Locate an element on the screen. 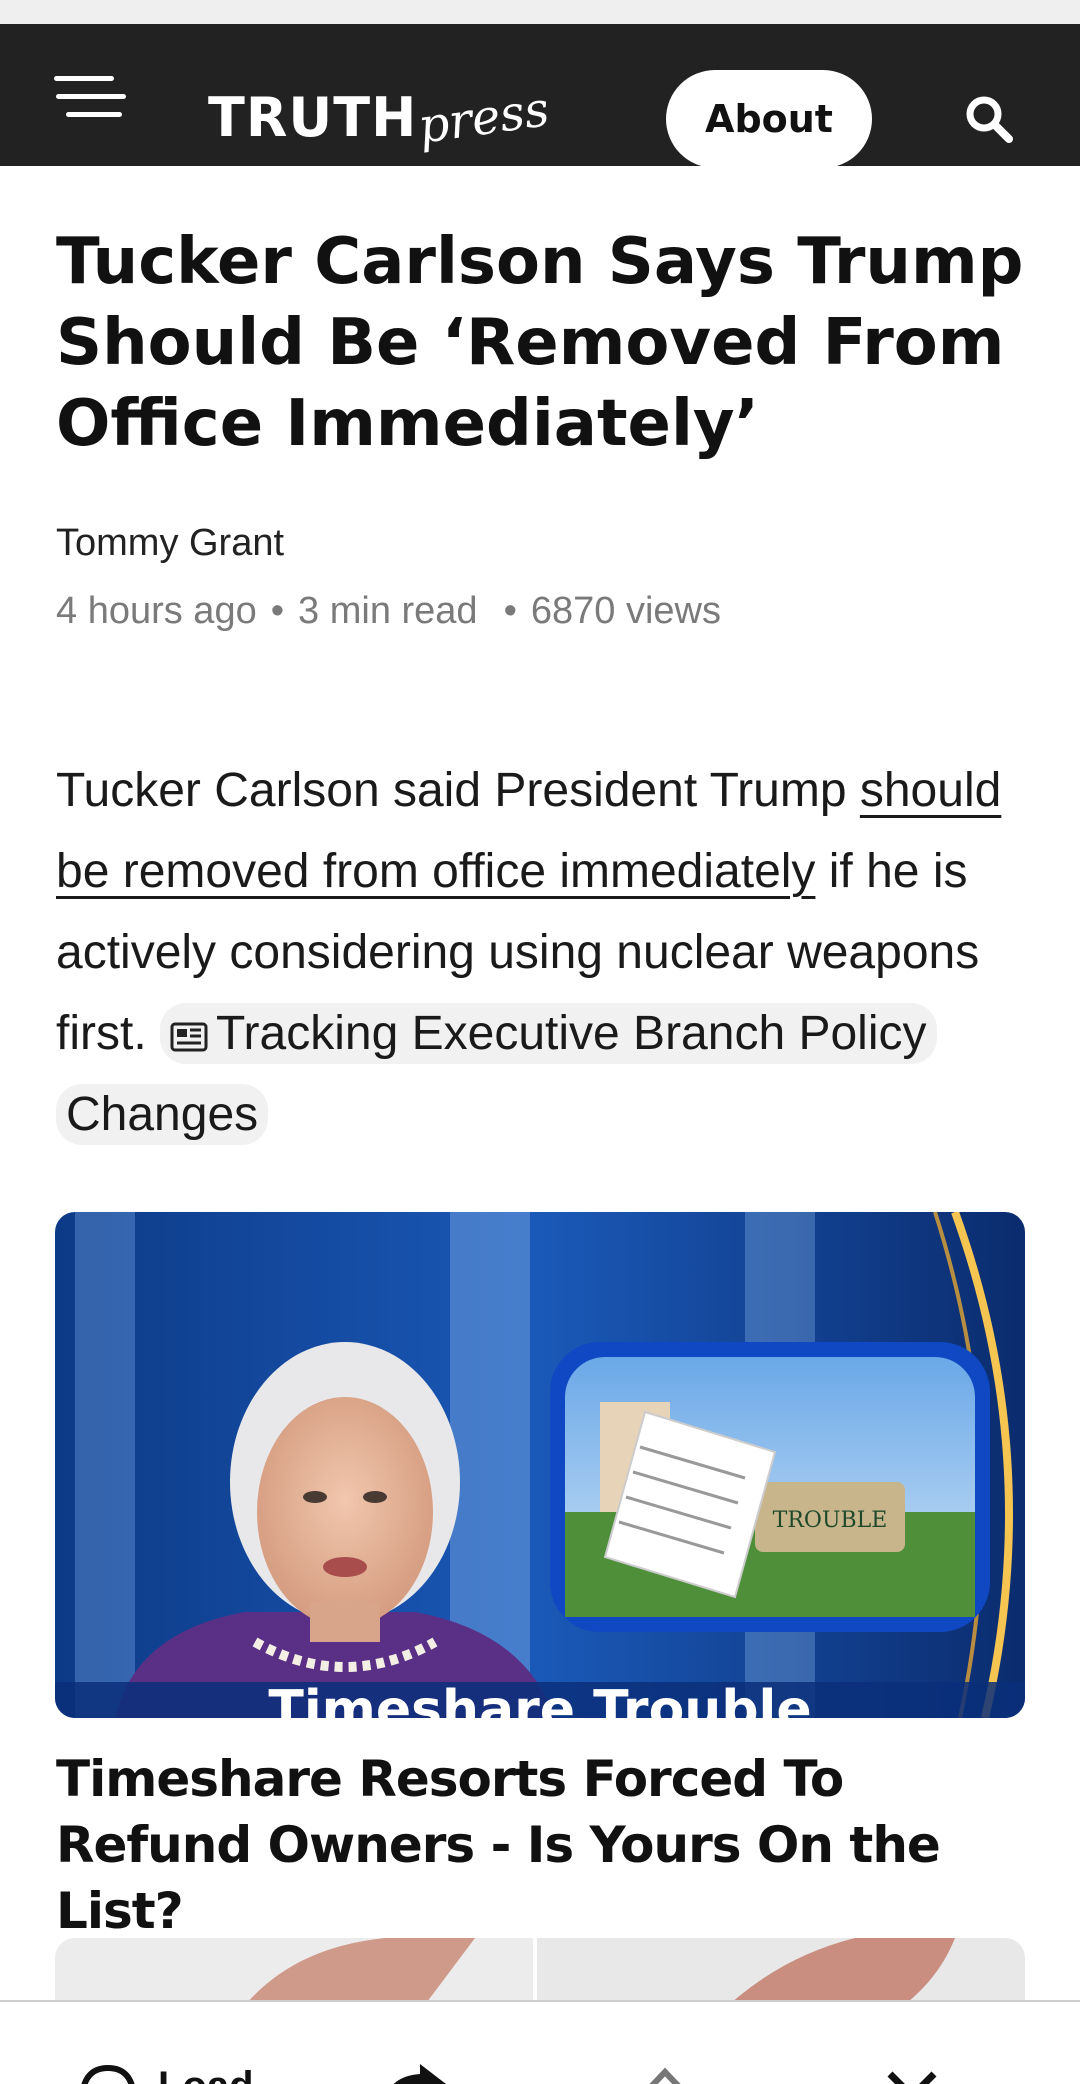 This screenshot has height=2084, width=1080. status-strip is located at coordinates (540, 12).